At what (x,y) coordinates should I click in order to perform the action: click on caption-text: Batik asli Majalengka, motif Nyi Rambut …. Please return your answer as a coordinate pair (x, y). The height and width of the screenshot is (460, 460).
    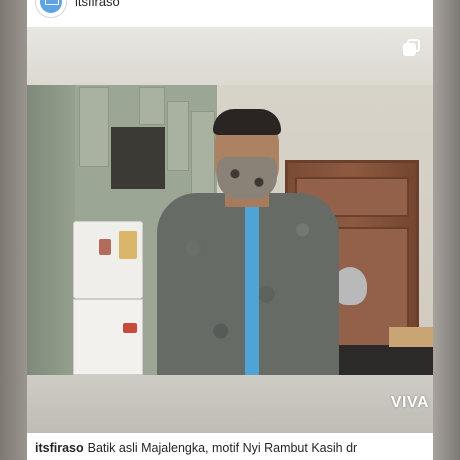
    Looking at the image, I should click on (222, 448).